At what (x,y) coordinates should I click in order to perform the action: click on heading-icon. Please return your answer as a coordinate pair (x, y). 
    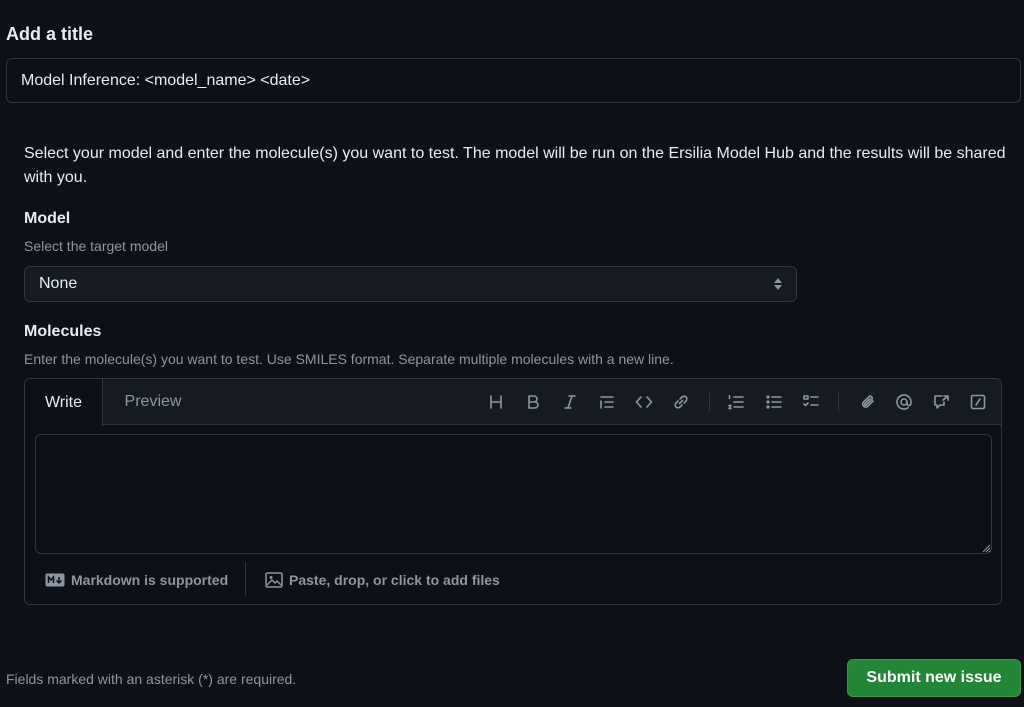
    Looking at the image, I should click on (496, 402).